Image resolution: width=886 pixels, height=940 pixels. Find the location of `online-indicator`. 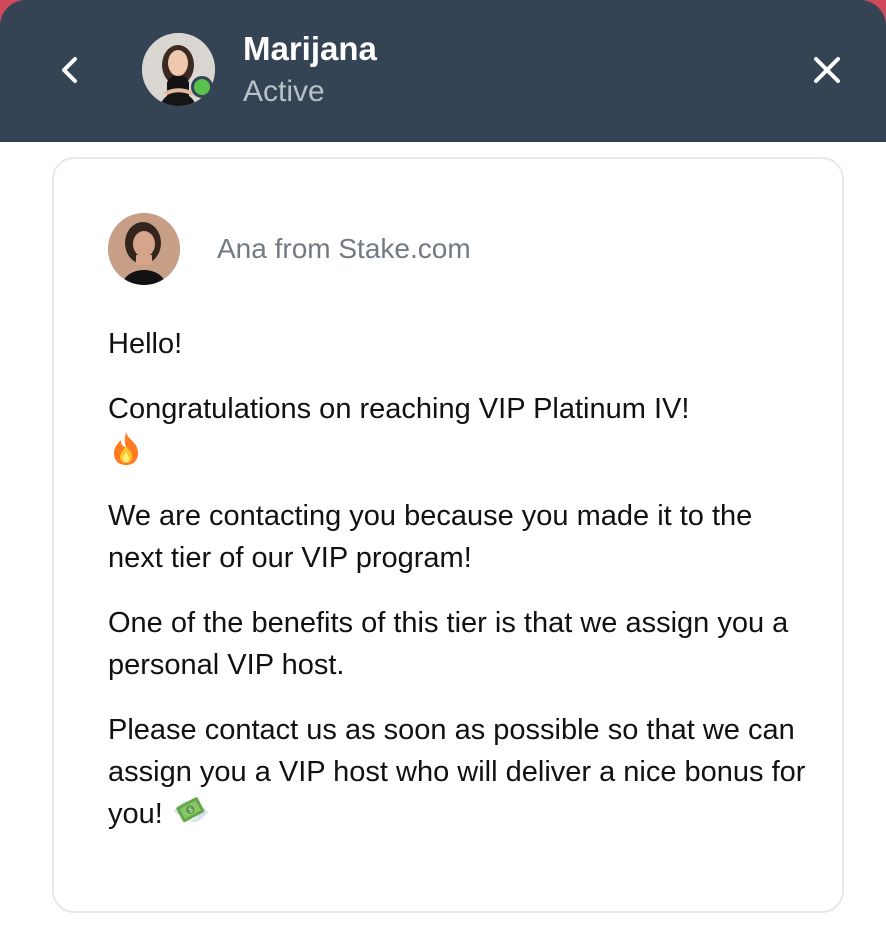

online-indicator is located at coordinates (202, 87).